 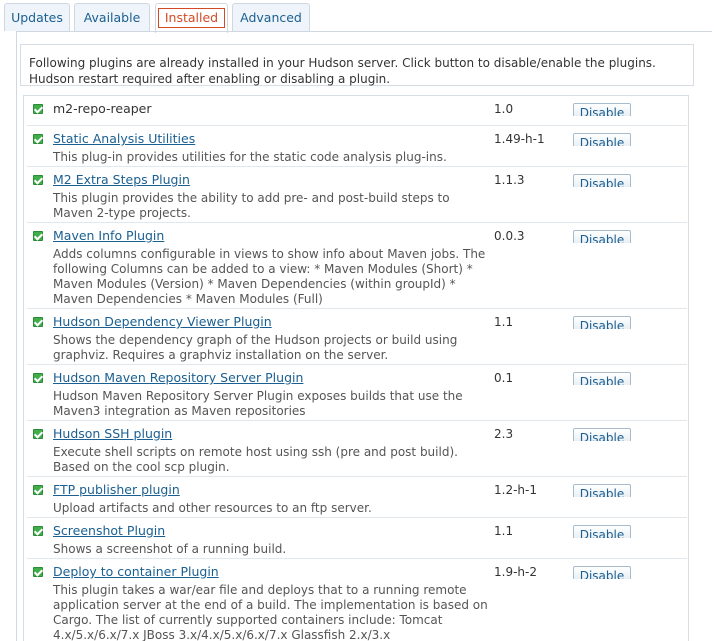 What do you see at coordinates (109, 531) in the screenshot?
I see `plugin-name-link: Screenshot Plugin` at bounding box center [109, 531].